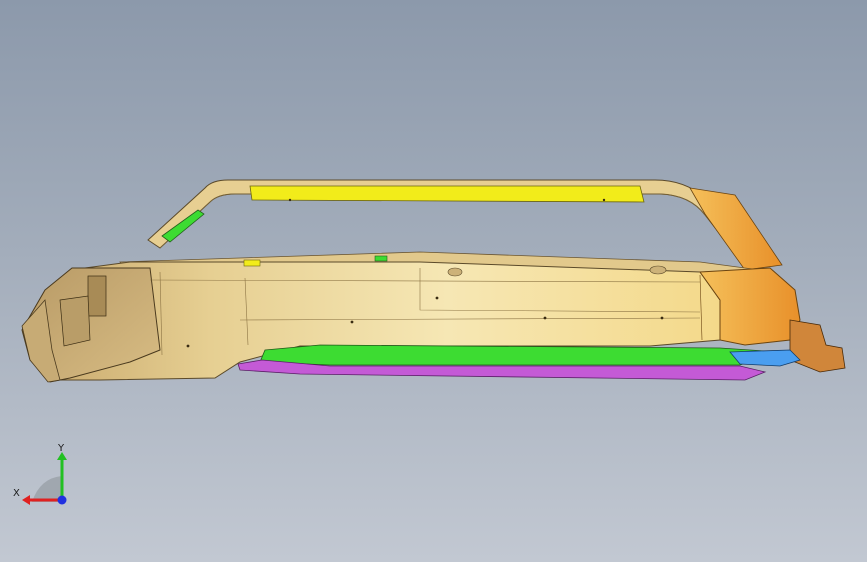 This screenshot has height=562, width=867. Describe the element at coordinates (97, 296) in the screenshot. I see `front-vent` at that location.